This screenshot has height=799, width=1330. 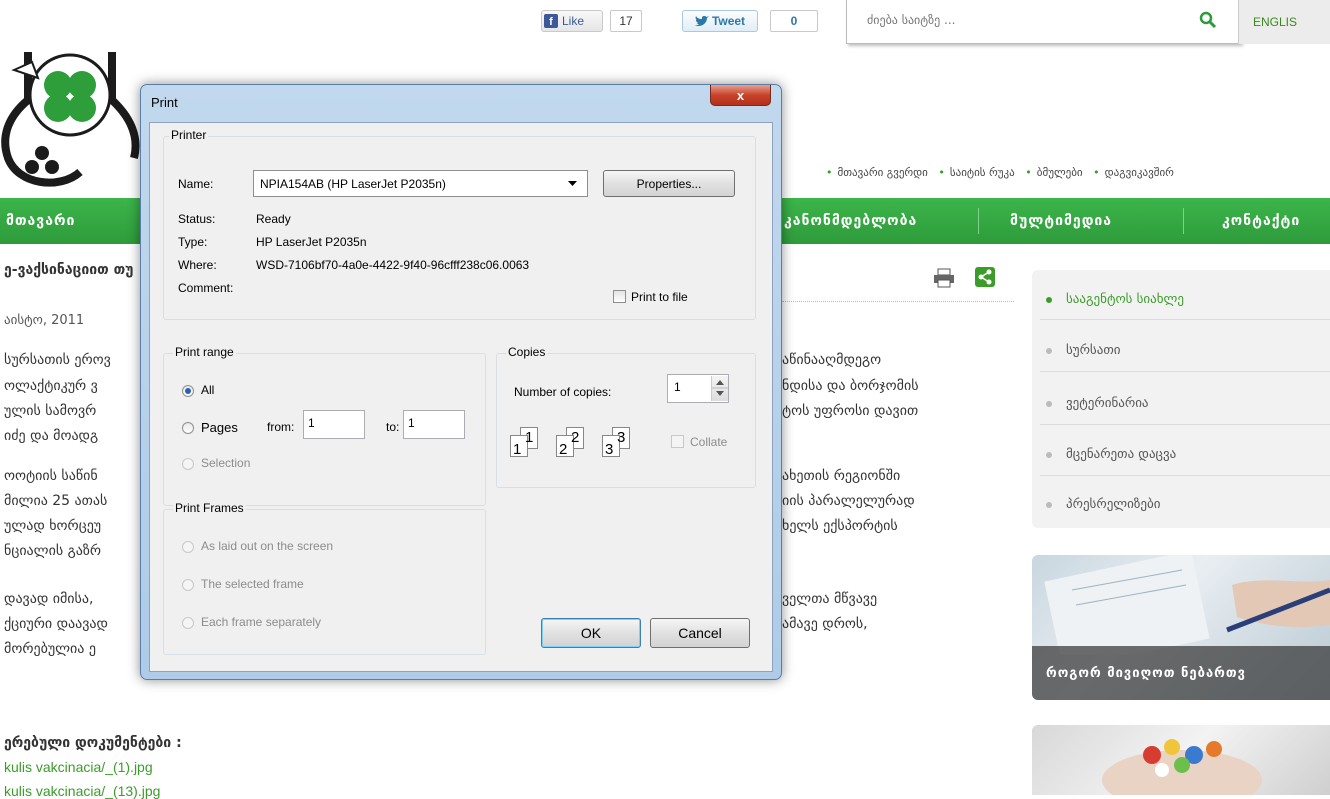 I want to click on collate-label: Collate, so click(x=708, y=442).